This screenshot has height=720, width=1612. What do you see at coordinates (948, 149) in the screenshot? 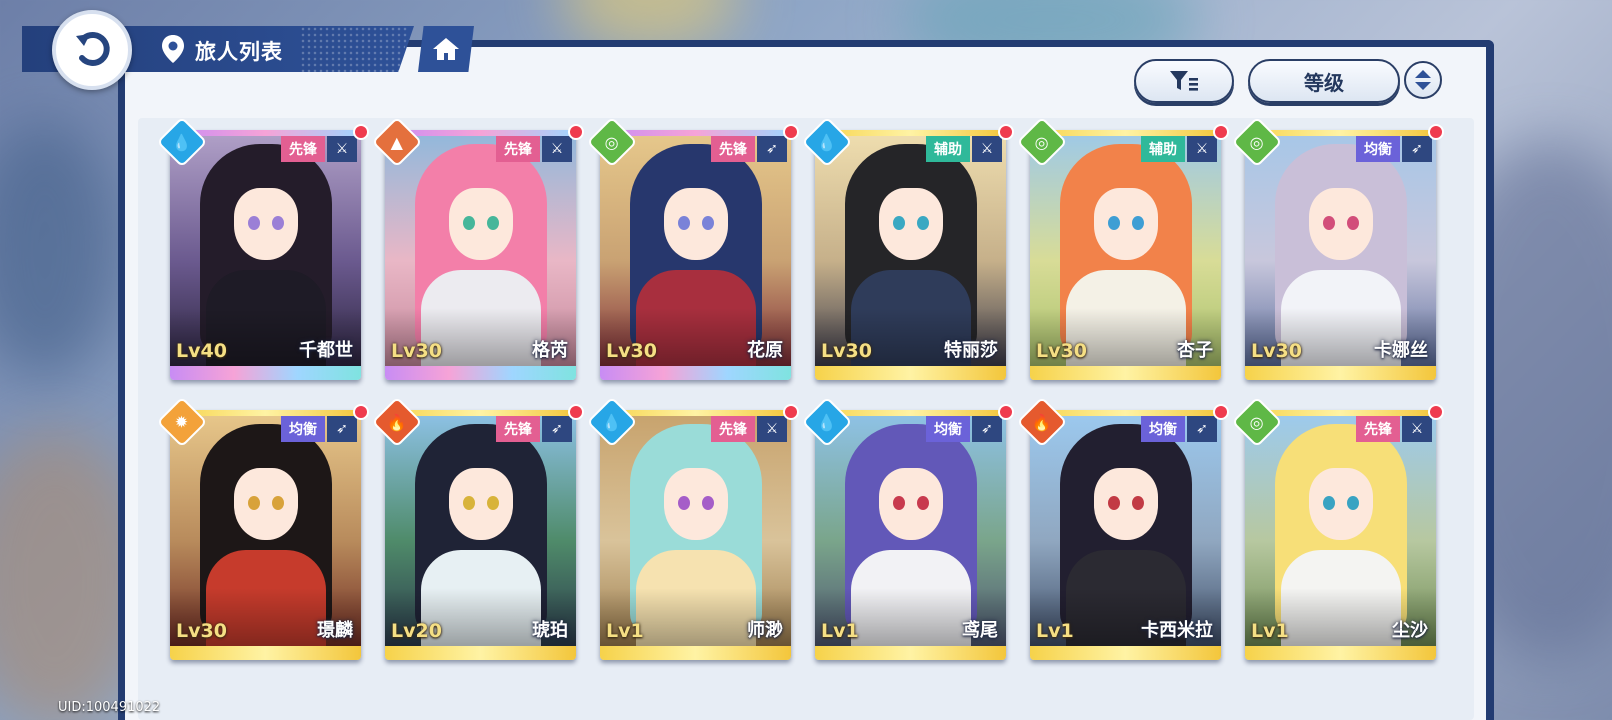
I see `role-badge: 辅助` at bounding box center [948, 149].